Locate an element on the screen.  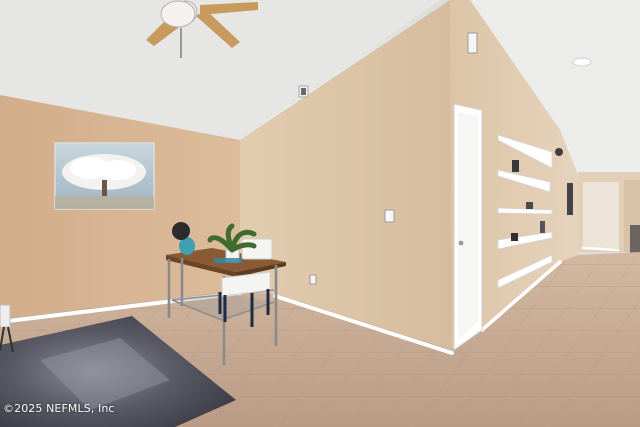
recessed-light is located at coordinates (582, 62).